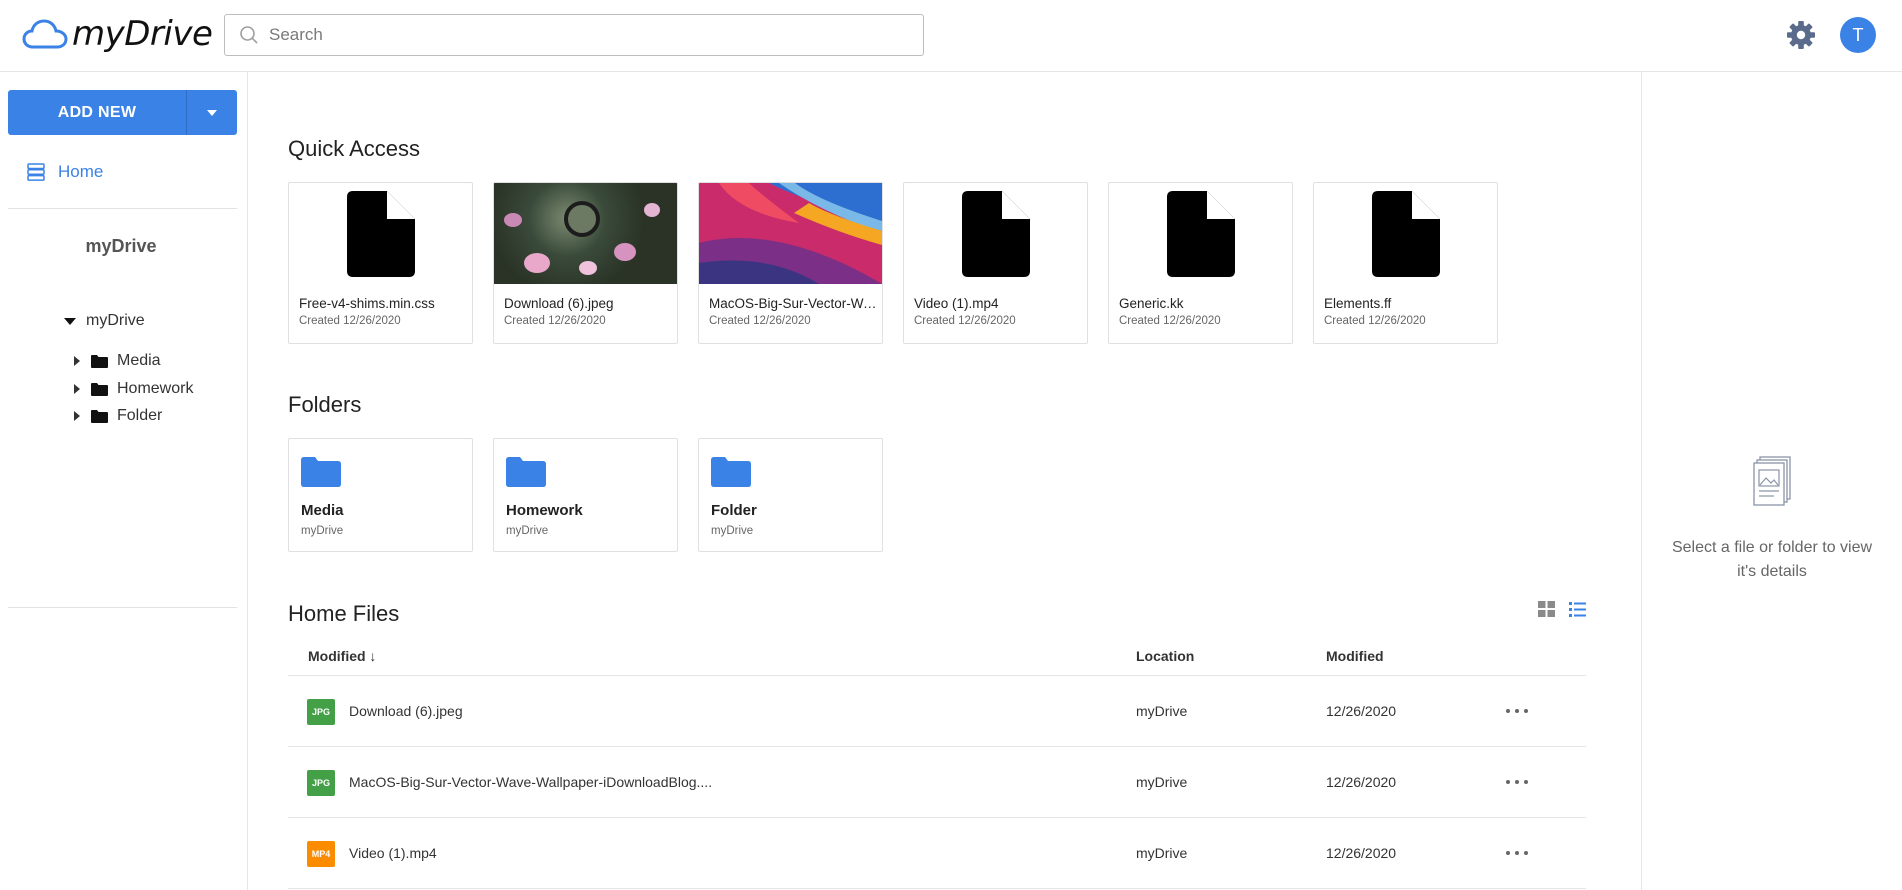 The image size is (1902, 890). What do you see at coordinates (589, 35) in the screenshot?
I see `search-input` at bounding box center [589, 35].